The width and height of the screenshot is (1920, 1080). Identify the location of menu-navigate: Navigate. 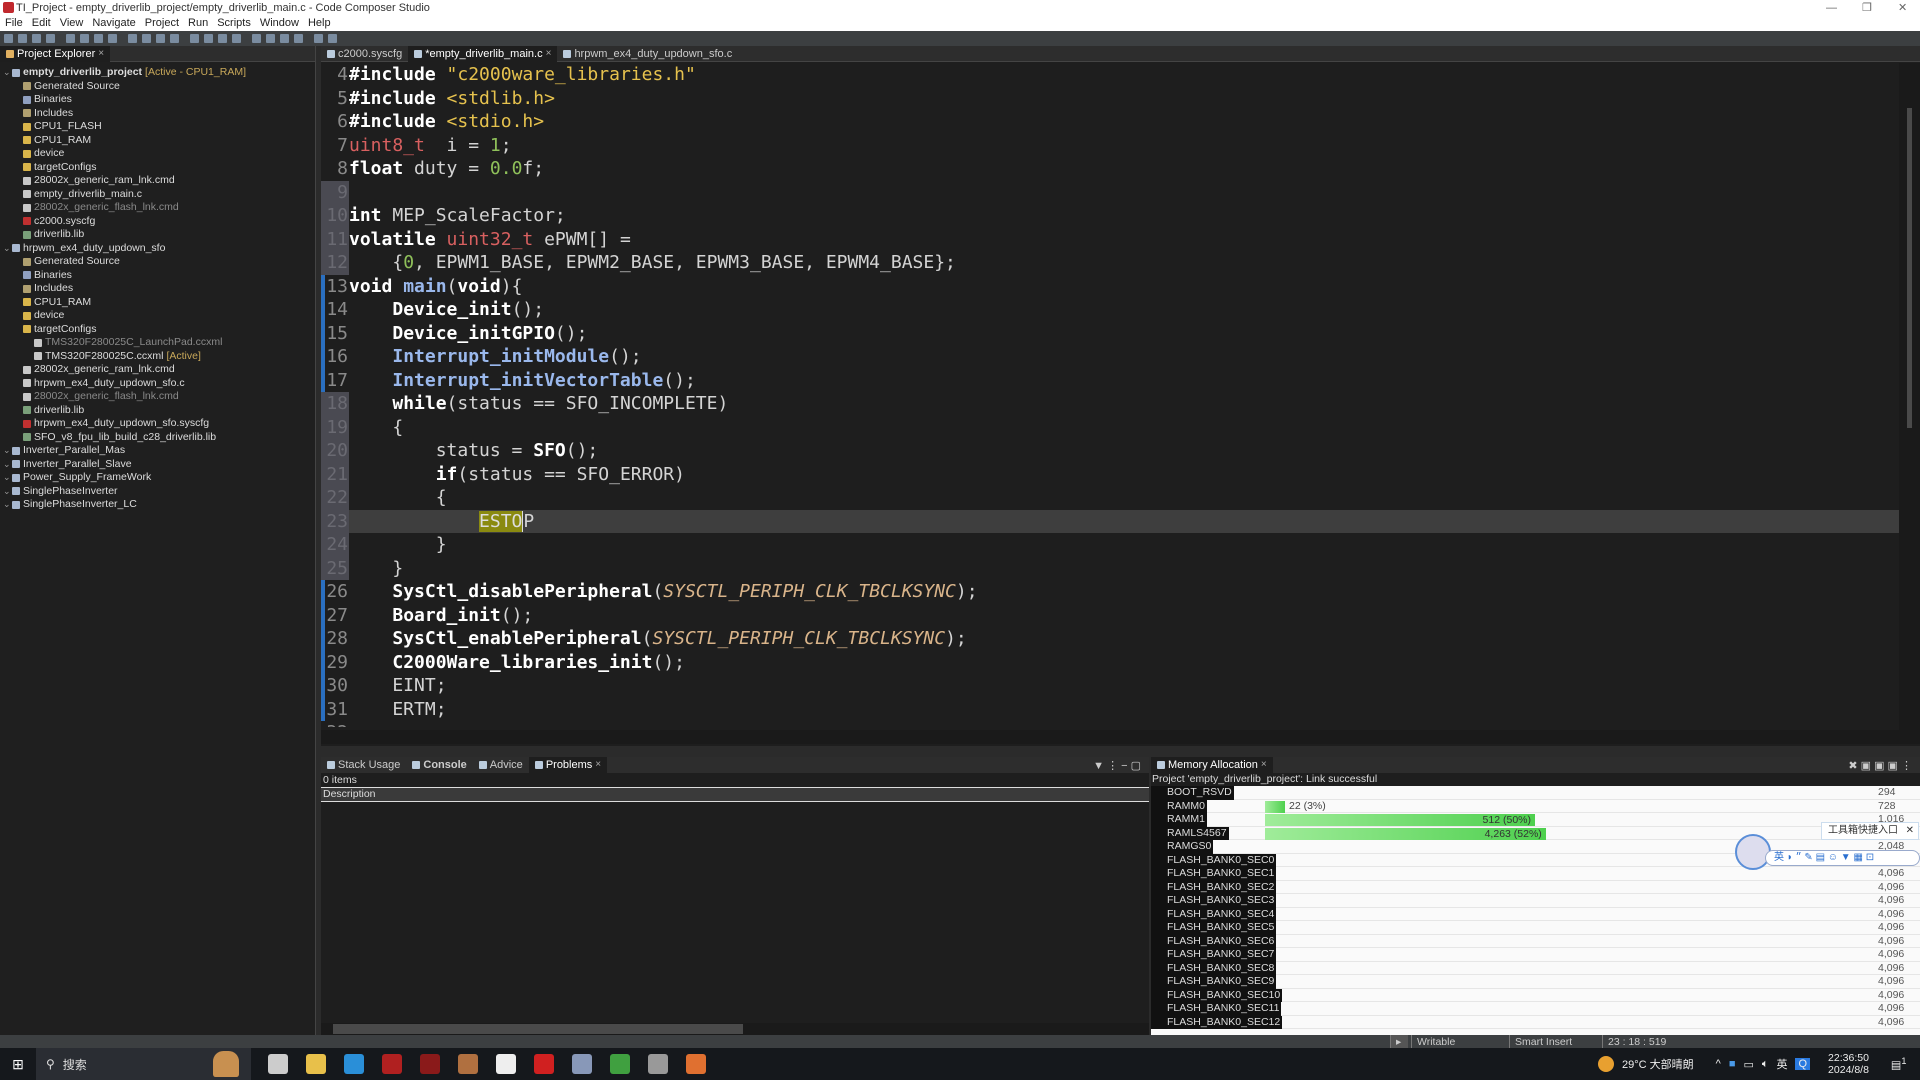
(113, 23).